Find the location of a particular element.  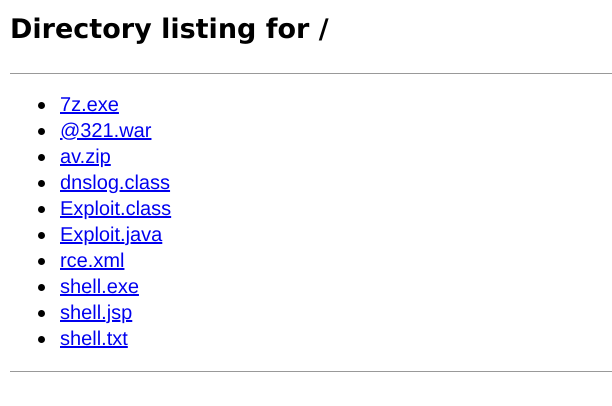

file-link: rce.xml is located at coordinates (92, 261).